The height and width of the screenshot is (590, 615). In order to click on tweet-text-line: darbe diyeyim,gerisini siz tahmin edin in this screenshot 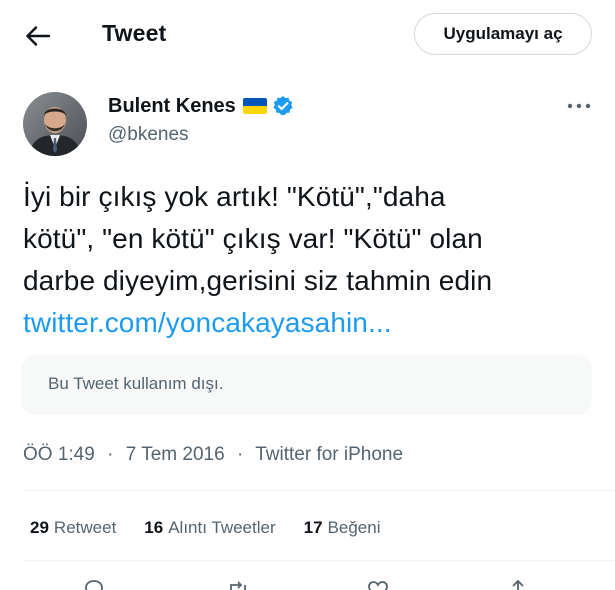, I will do `click(258, 280)`.